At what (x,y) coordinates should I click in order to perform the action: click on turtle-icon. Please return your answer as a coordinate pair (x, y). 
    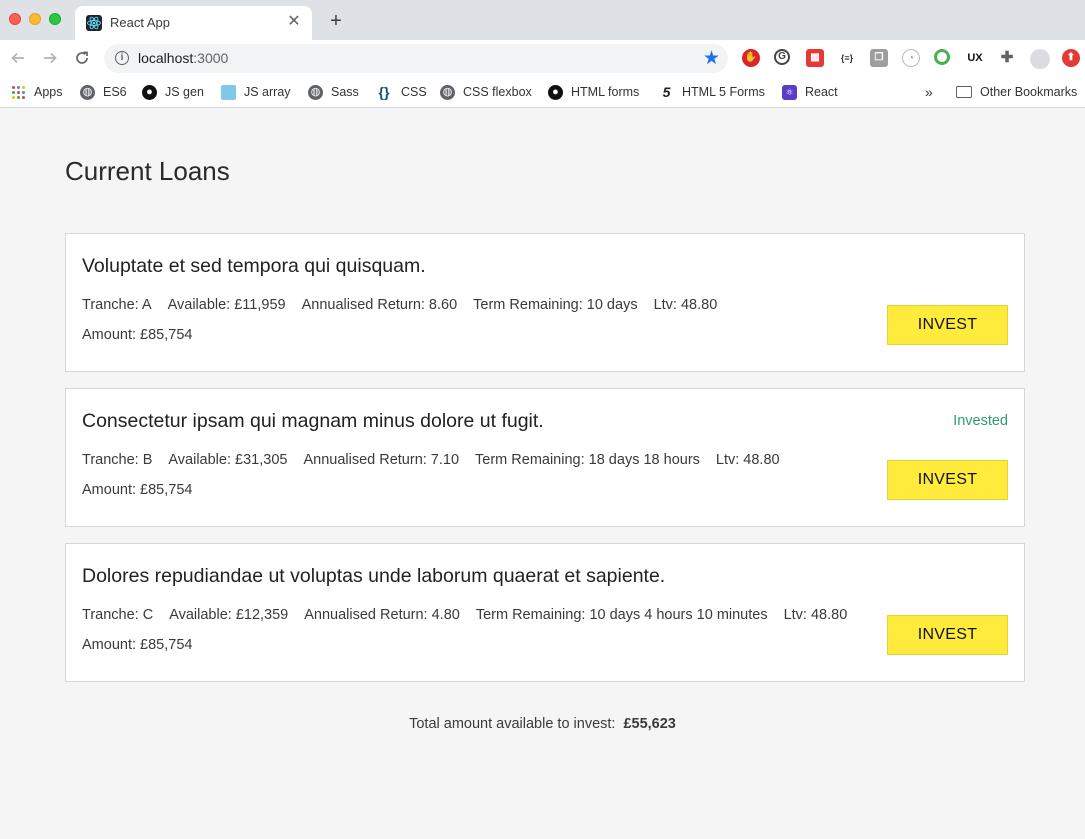
    Looking at the image, I should click on (228, 92).